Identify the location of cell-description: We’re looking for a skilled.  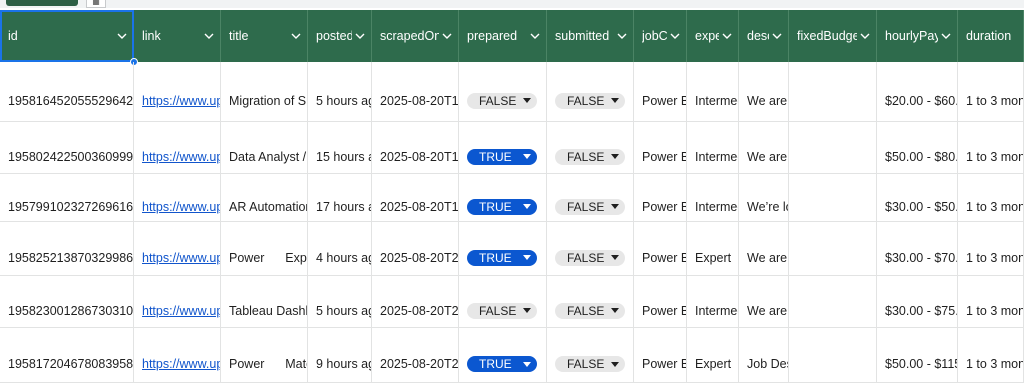
(764, 197).